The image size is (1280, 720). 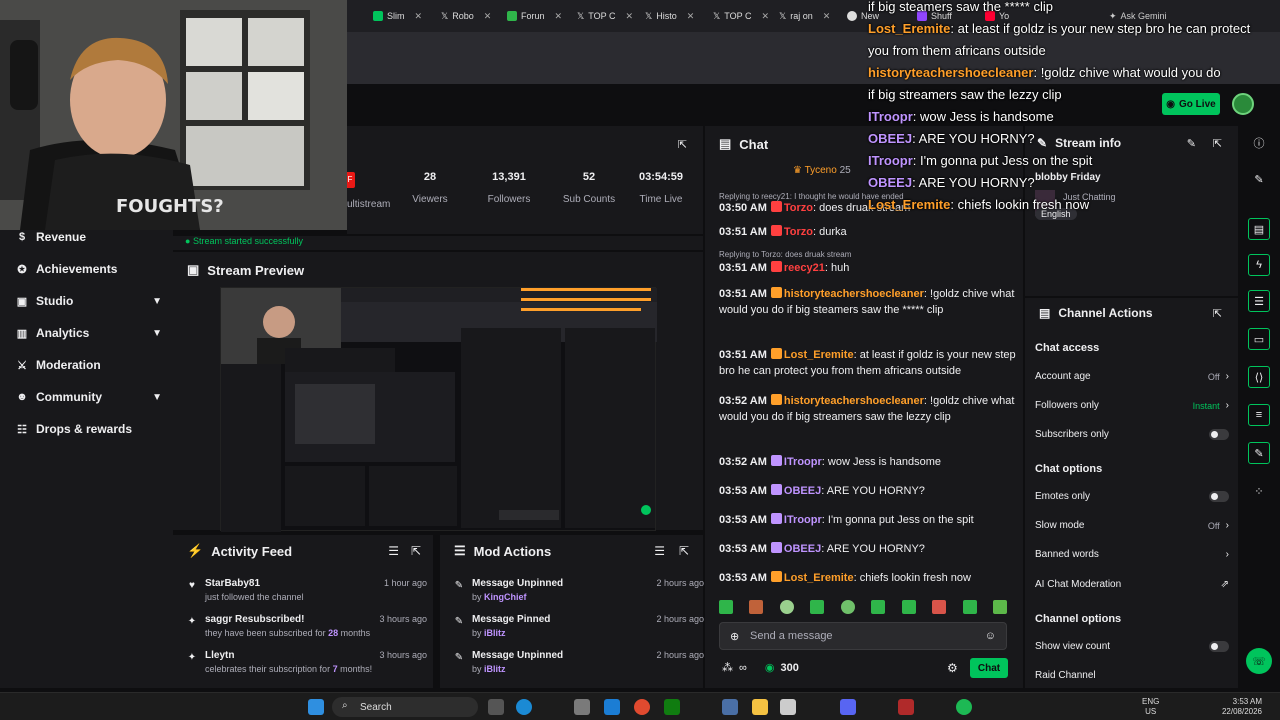 I want to click on code-icon: ⟨⟩, so click(x=1259, y=377).